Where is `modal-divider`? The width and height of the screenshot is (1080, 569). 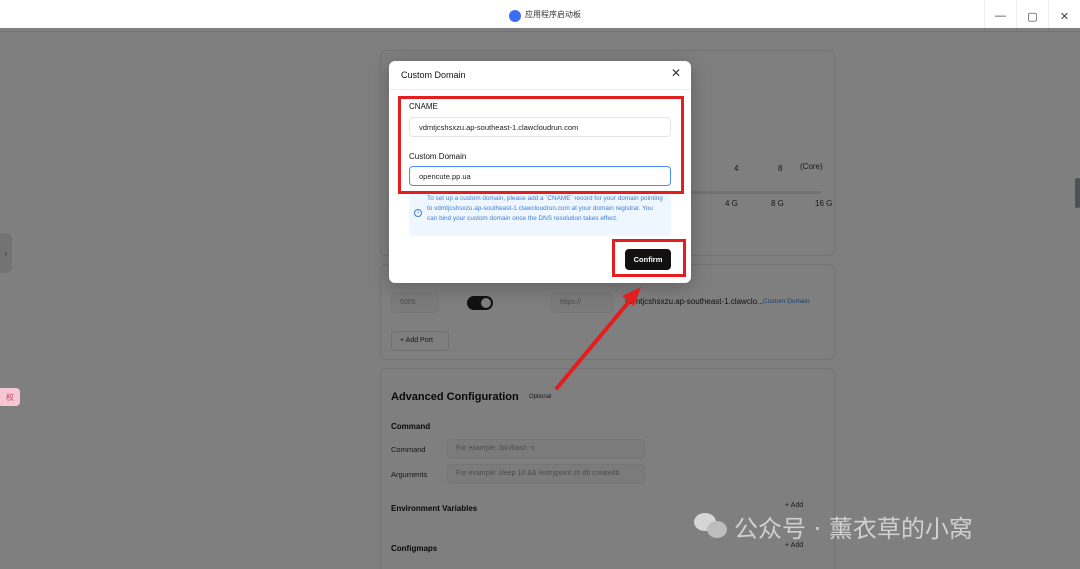 modal-divider is located at coordinates (540, 89).